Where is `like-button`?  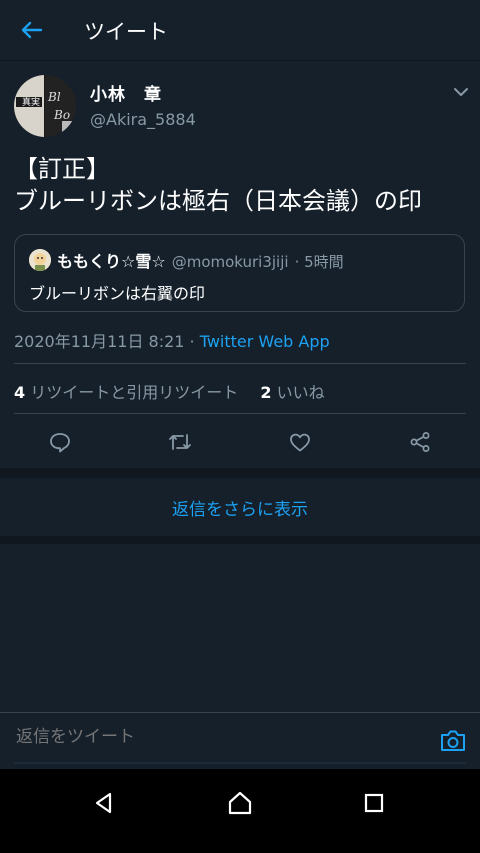
like-button is located at coordinates (300, 442).